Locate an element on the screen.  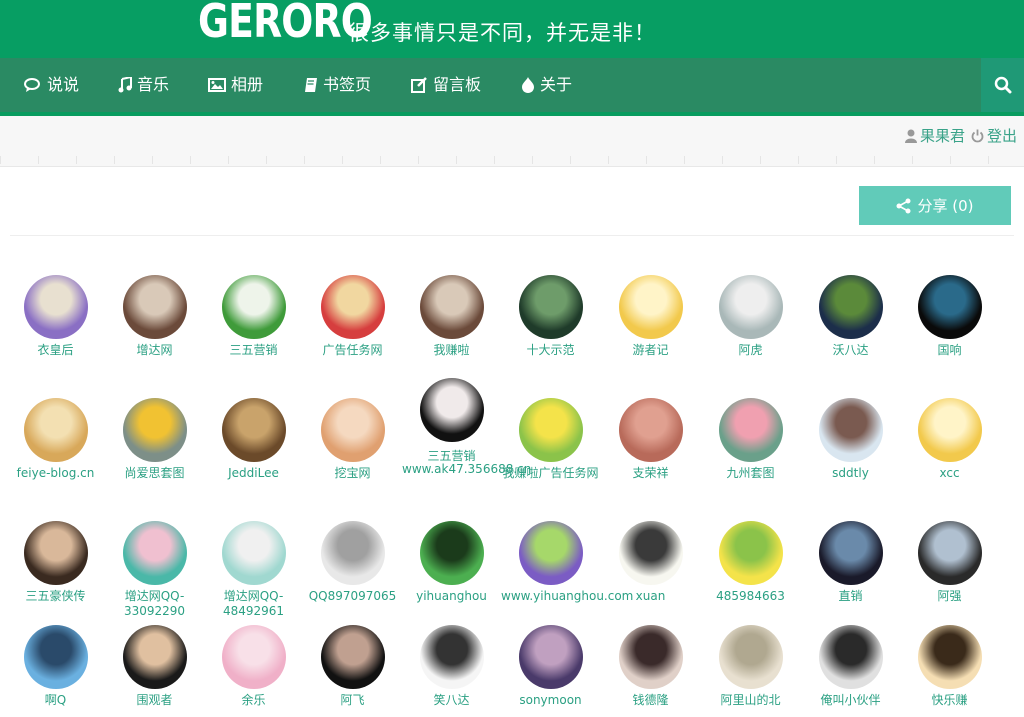
friend-link: 支荣祥 is located at coordinates (650, 439).